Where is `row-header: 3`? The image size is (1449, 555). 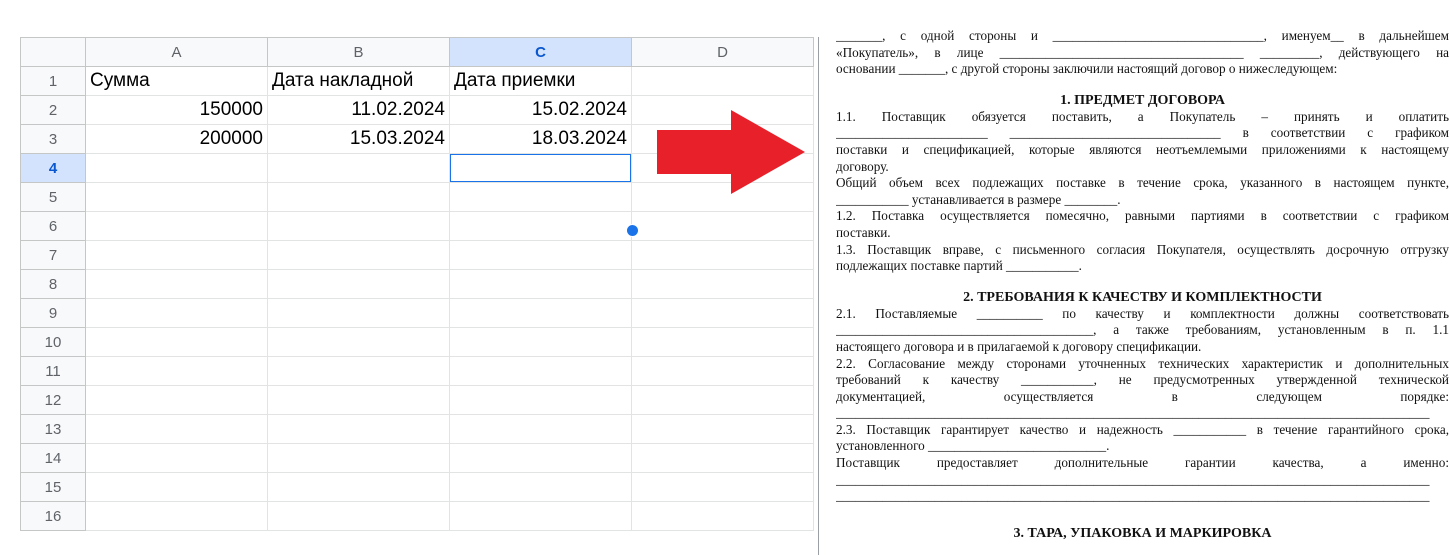 row-header: 3 is located at coordinates (53, 139).